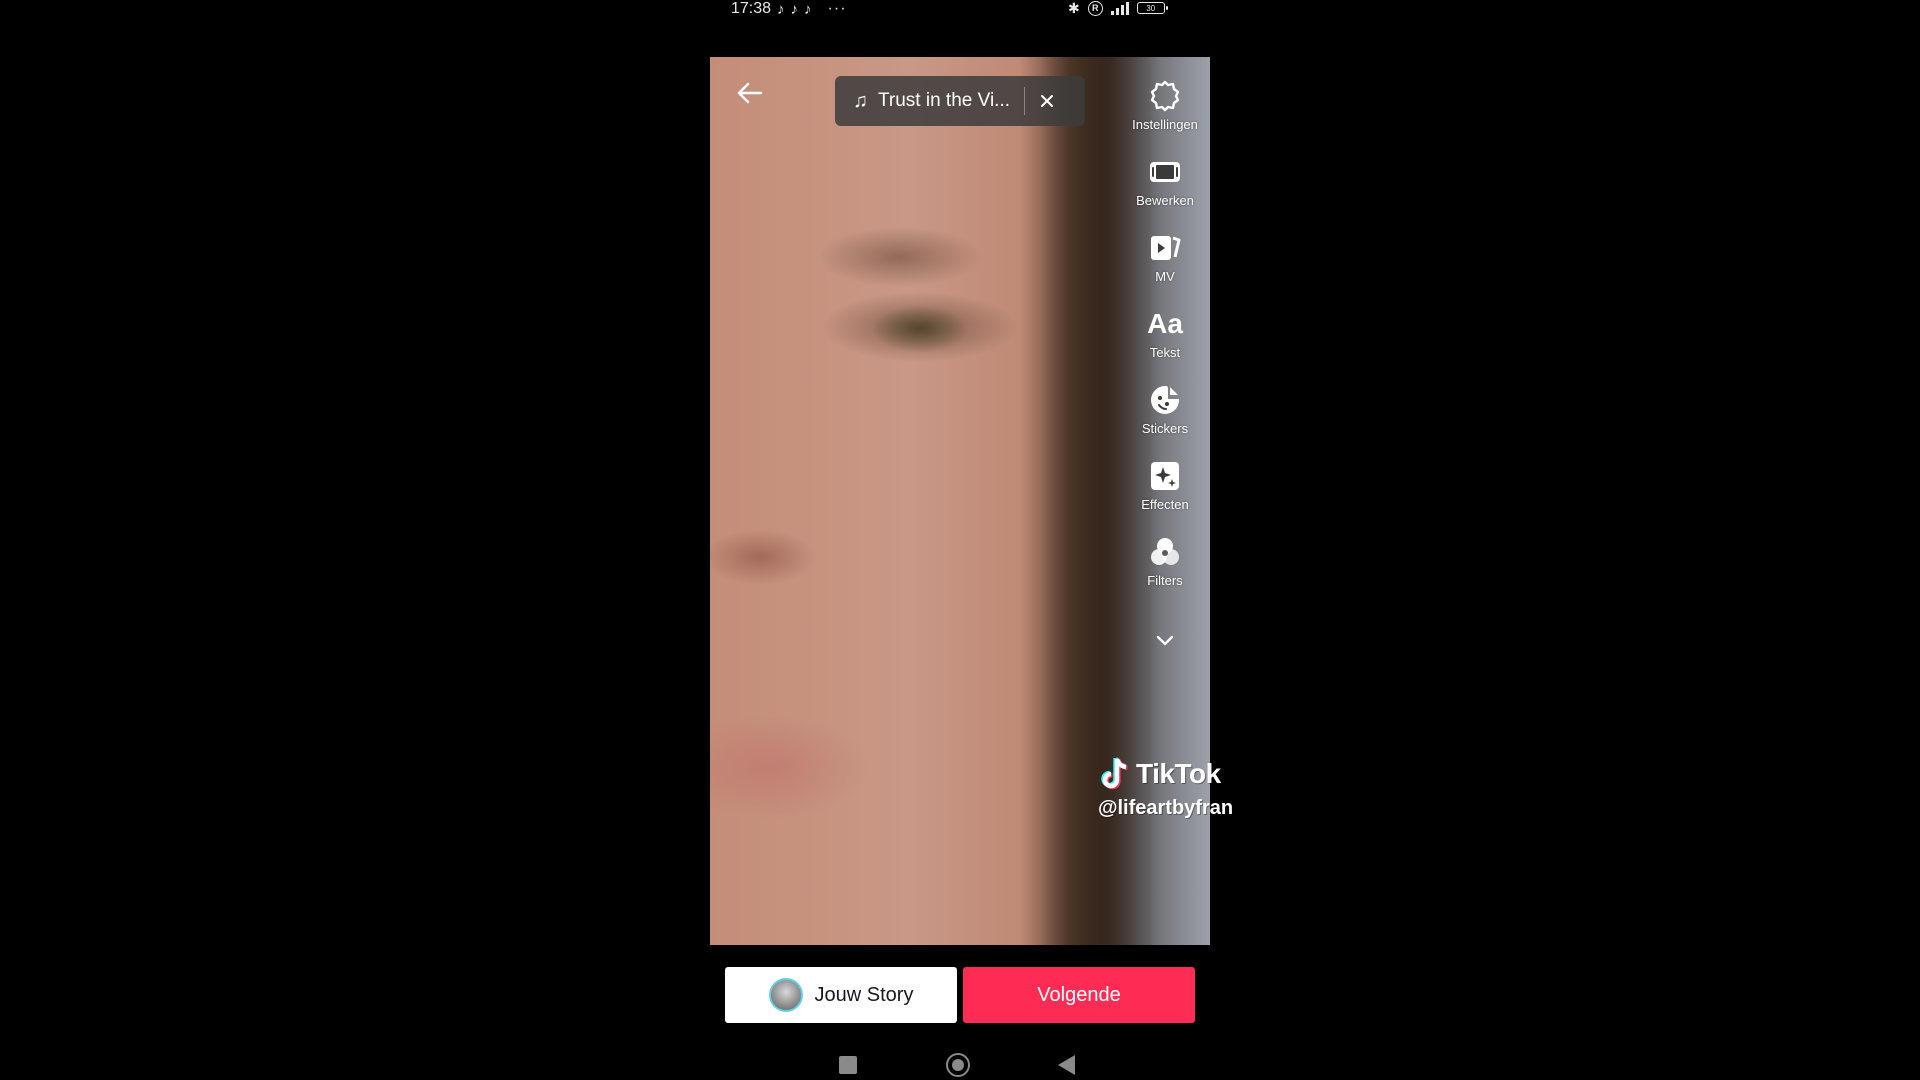 This screenshot has width=1920, height=1080. I want to click on recents-button, so click(848, 1065).